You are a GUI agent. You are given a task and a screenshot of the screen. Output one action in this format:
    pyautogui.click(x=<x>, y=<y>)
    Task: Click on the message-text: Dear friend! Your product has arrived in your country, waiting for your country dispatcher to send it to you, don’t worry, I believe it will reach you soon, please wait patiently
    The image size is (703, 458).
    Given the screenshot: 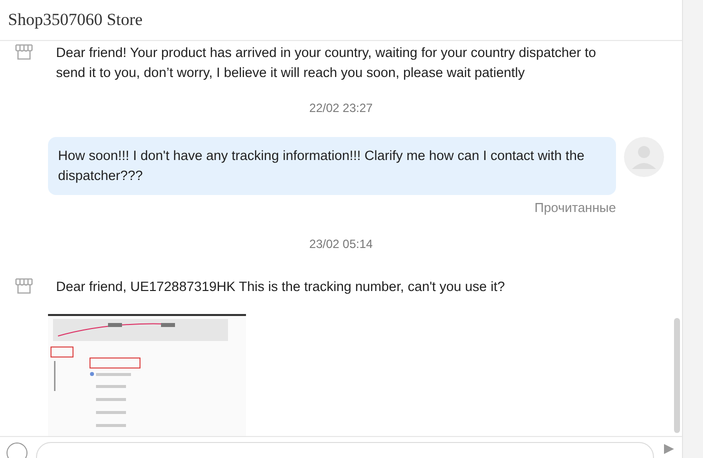 What is the action you would take?
    pyautogui.click(x=327, y=63)
    